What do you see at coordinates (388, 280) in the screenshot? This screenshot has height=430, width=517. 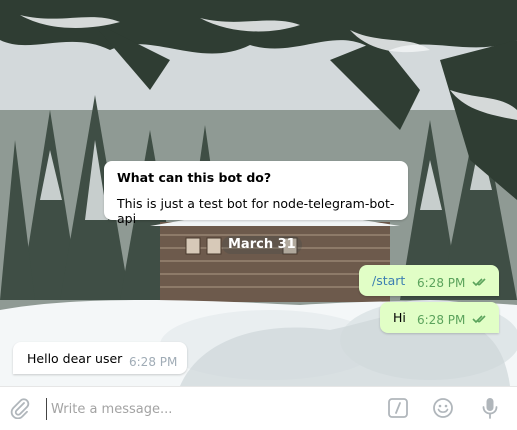 I see `message-text-command: /start` at bounding box center [388, 280].